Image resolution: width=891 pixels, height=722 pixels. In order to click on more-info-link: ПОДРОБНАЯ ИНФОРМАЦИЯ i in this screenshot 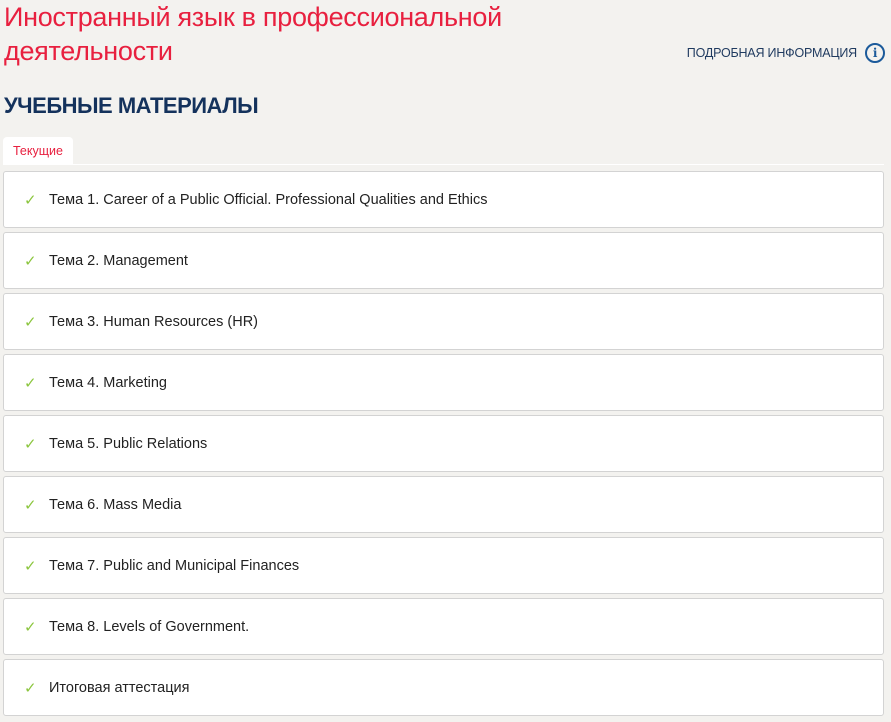, I will do `click(786, 53)`.